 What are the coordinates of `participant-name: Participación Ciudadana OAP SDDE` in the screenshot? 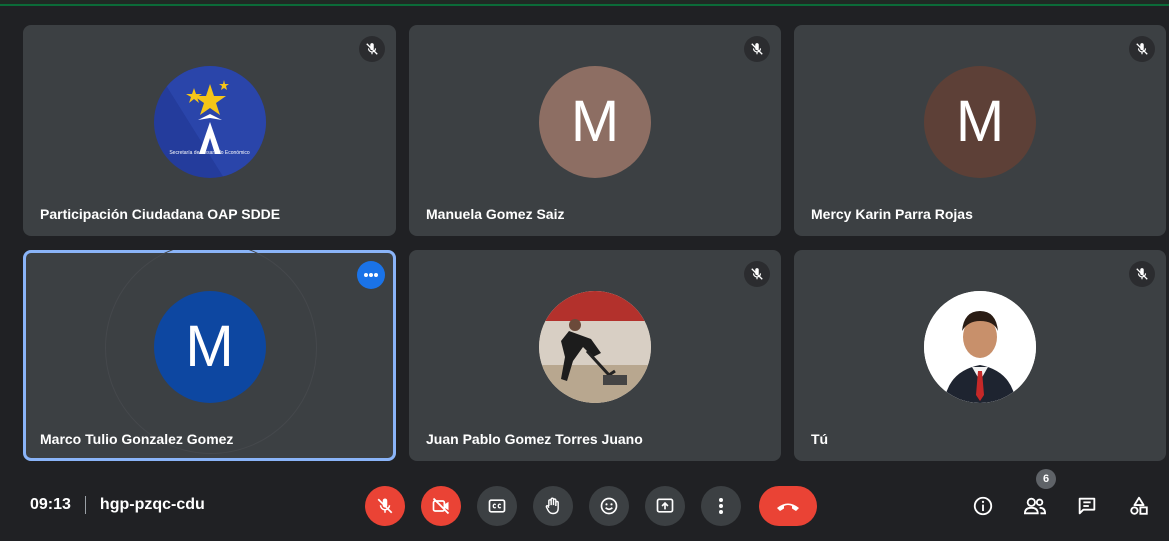 It's located at (160, 214).